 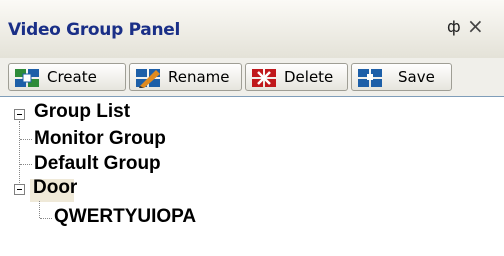 I want to click on create-button: Create, so click(x=67, y=77).